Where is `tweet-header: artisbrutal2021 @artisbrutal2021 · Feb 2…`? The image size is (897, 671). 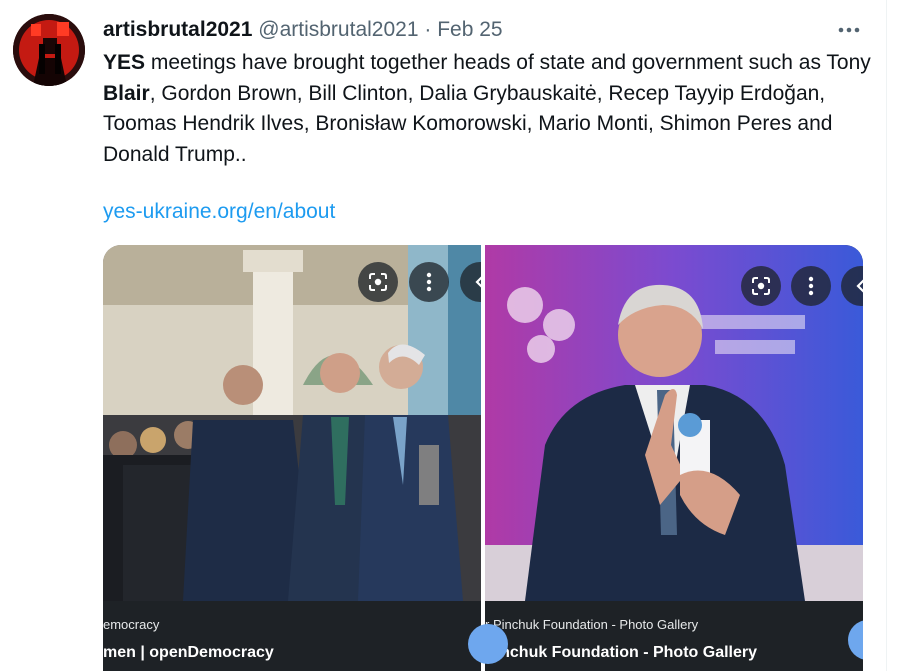 tweet-header: artisbrutal2021 @artisbrutal2021 · Feb 2… is located at coordinates (303, 30).